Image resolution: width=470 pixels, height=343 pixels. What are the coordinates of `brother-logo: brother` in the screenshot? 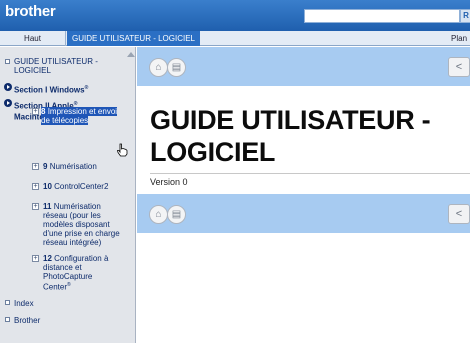 It's located at (30, 11).